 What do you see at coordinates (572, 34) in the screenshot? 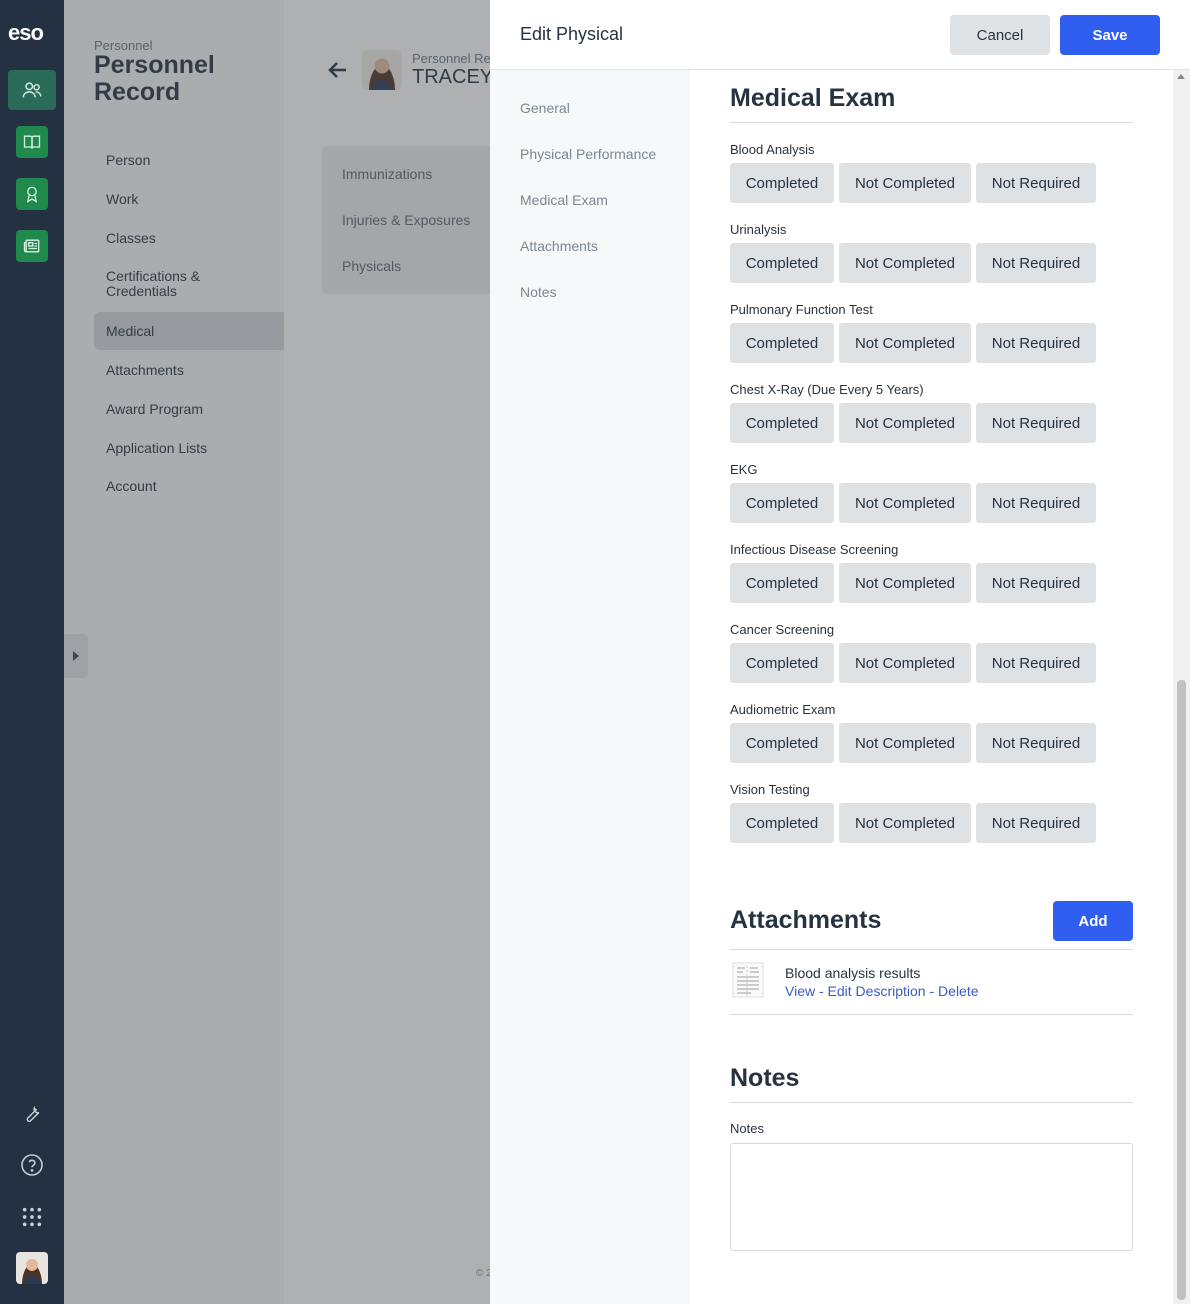
I see `modal-title: Edit Physical` at bounding box center [572, 34].